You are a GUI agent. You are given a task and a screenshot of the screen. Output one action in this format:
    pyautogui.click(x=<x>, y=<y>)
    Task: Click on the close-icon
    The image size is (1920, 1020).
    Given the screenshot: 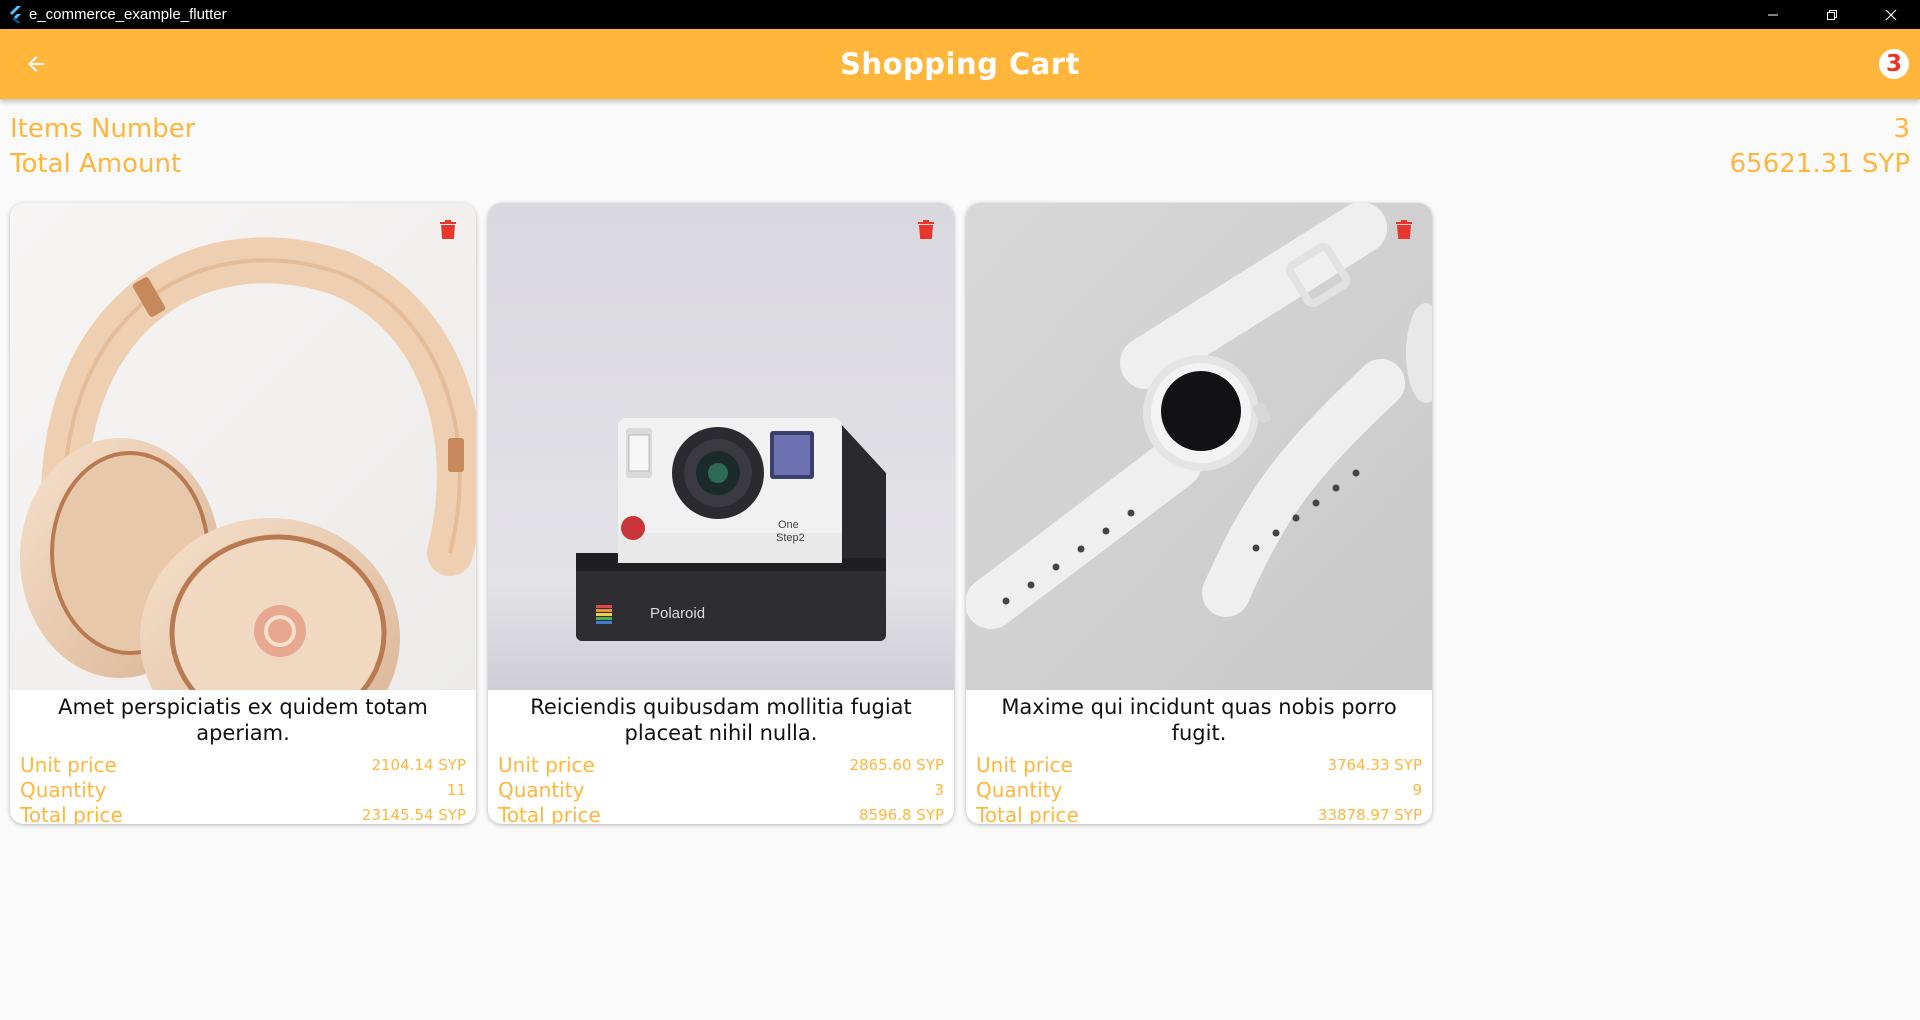 What is the action you would take?
    pyautogui.click(x=1890, y=14)
    